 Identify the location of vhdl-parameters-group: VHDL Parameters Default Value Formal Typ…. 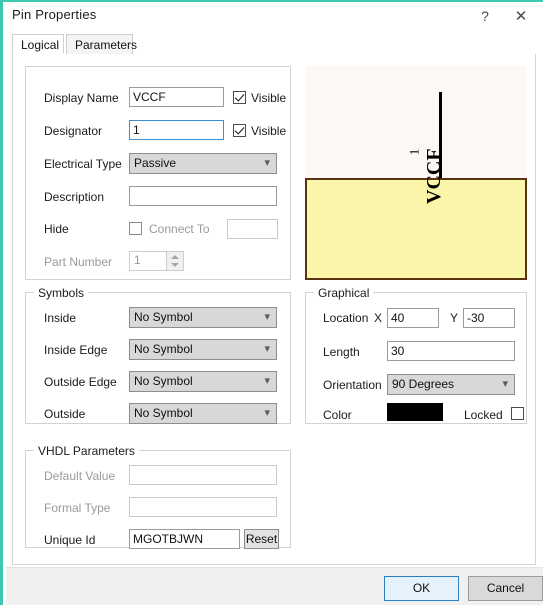
(158, 496).